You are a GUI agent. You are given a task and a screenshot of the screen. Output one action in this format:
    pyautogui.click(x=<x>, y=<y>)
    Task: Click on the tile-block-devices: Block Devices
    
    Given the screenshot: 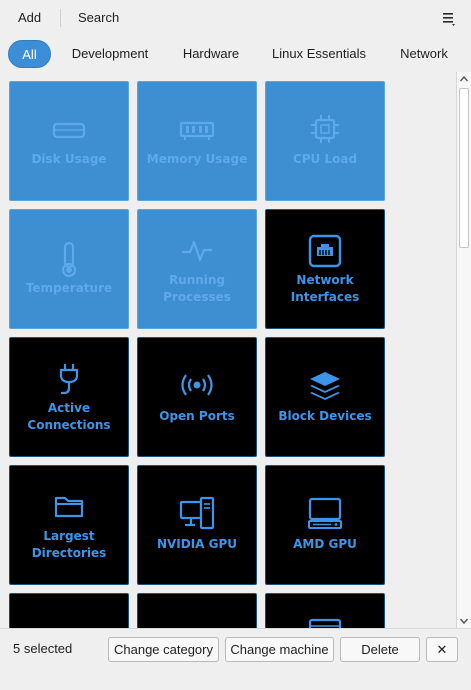 What is the action you would take?
    pyautogui.click(x=325, y=397)
    